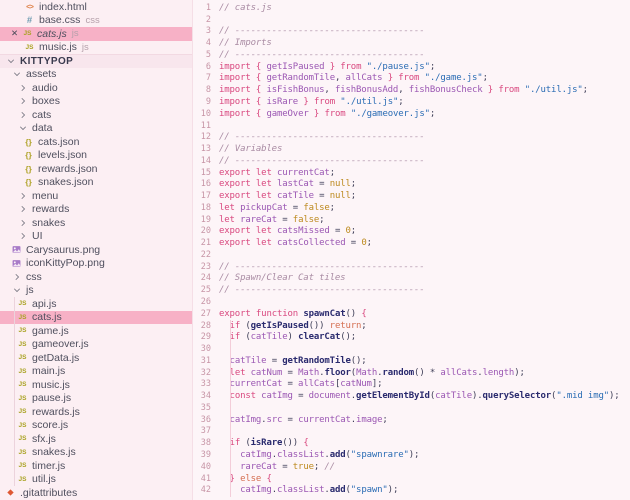  I want to click on code-line: 39 catImg.classList.add("spawnrare");, so click(411, 455).